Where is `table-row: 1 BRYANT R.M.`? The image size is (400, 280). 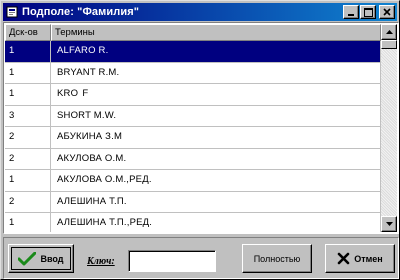 table-row: 1 BRYANT R.M. is located at coordinates (193, 73).